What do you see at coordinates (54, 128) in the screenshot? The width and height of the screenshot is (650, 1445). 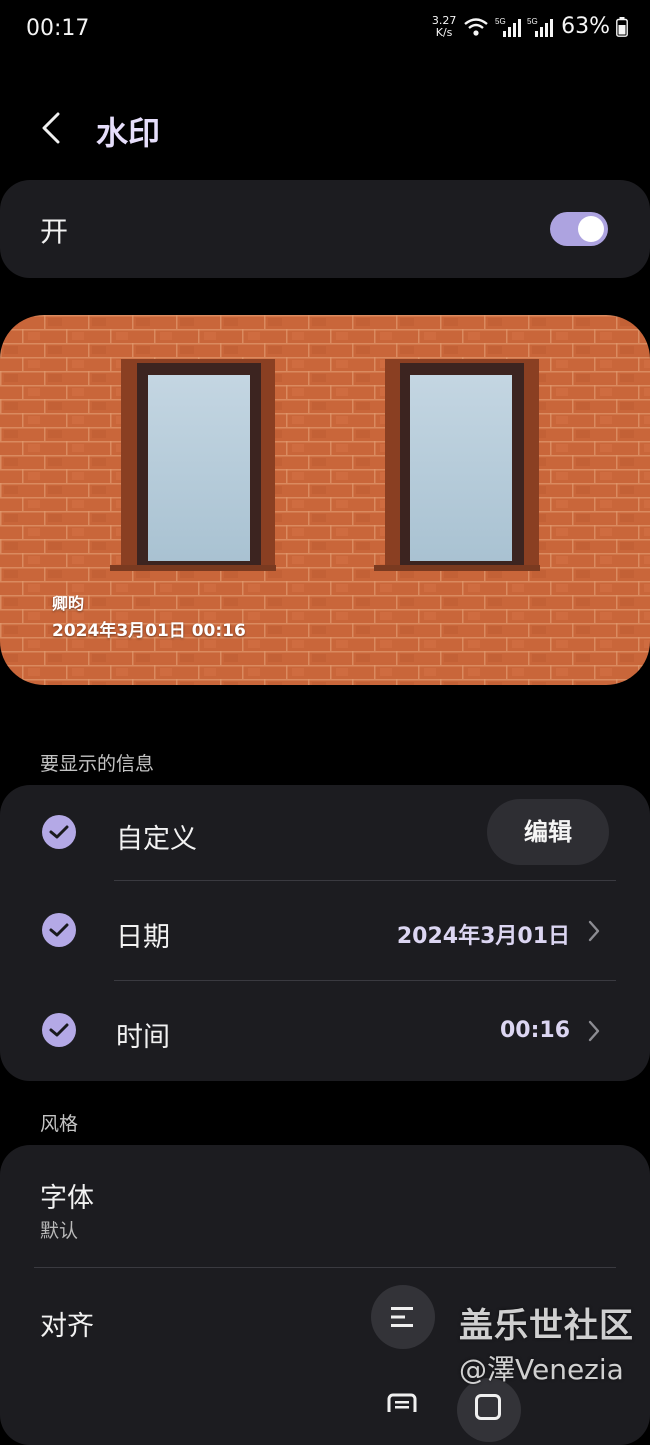 I see `back-chevron-left-icon` at bounding box center [54, 128].